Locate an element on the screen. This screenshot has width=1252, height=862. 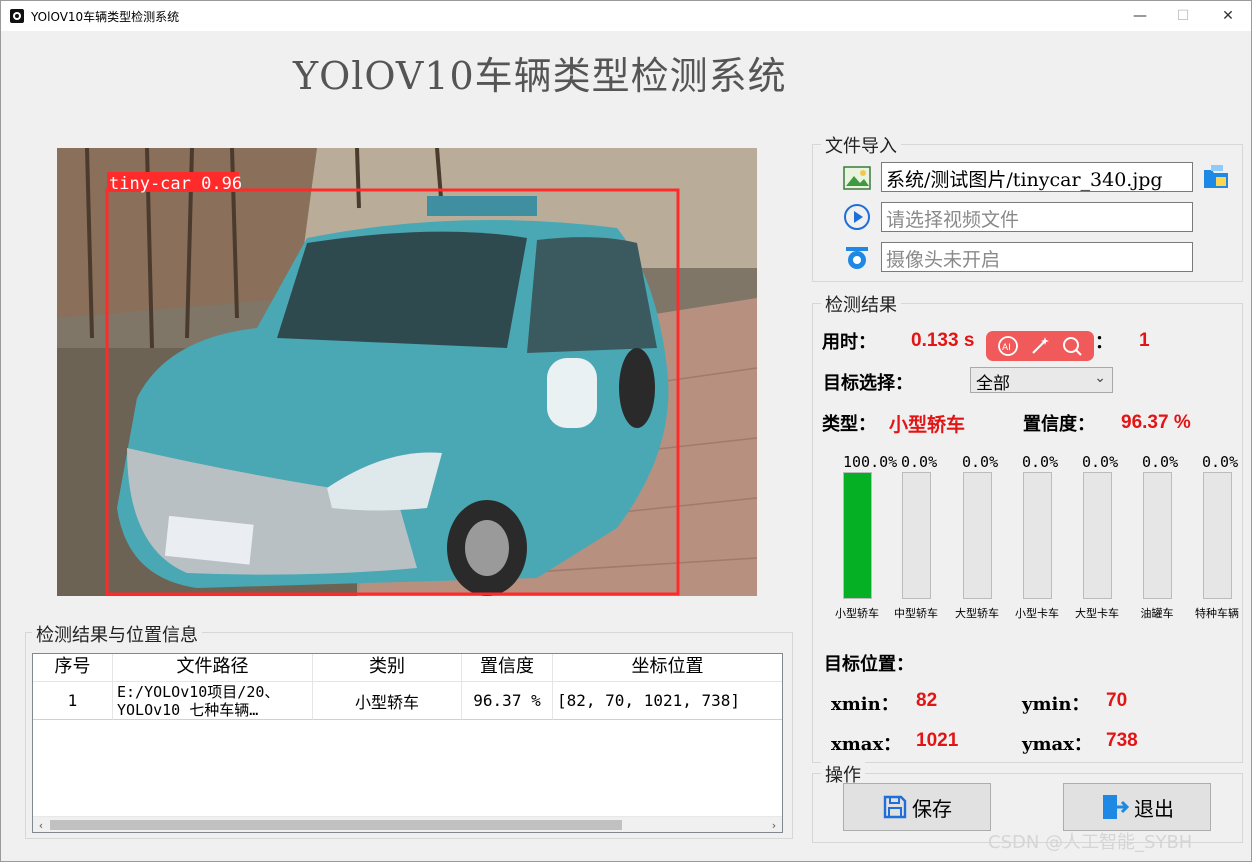
ai-icon: AI is located at coordinates (1008, 346).